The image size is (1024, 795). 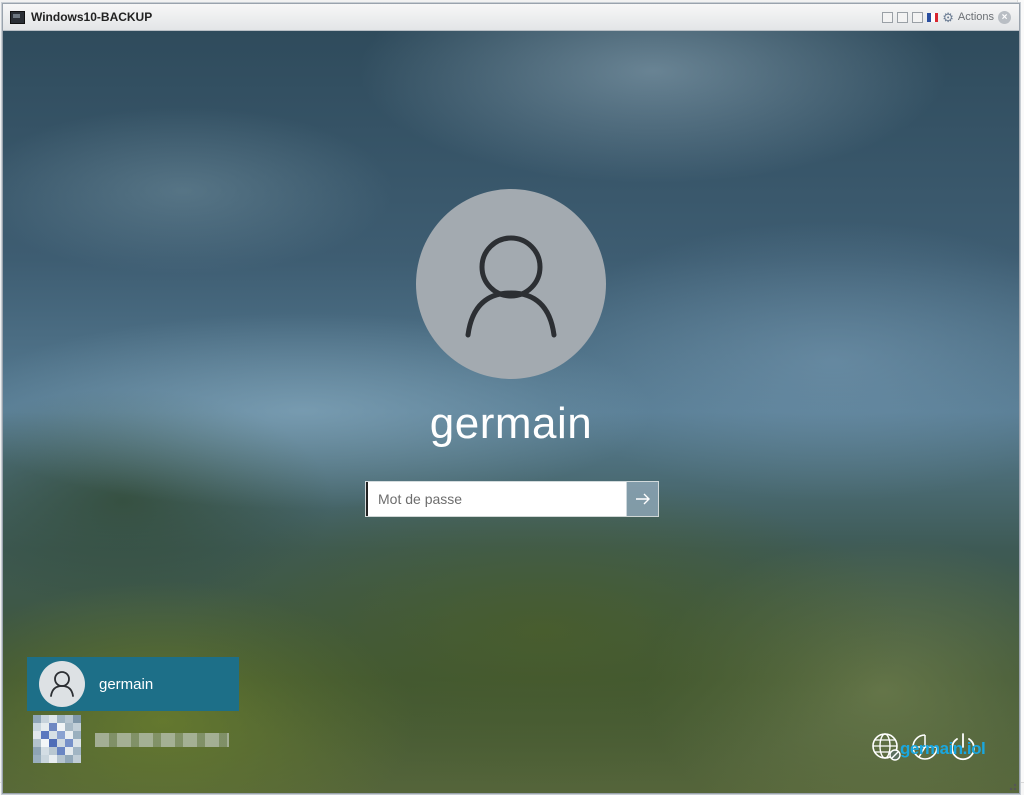 I want to click on user-tile-label: germain, so click(x=126, y=684).